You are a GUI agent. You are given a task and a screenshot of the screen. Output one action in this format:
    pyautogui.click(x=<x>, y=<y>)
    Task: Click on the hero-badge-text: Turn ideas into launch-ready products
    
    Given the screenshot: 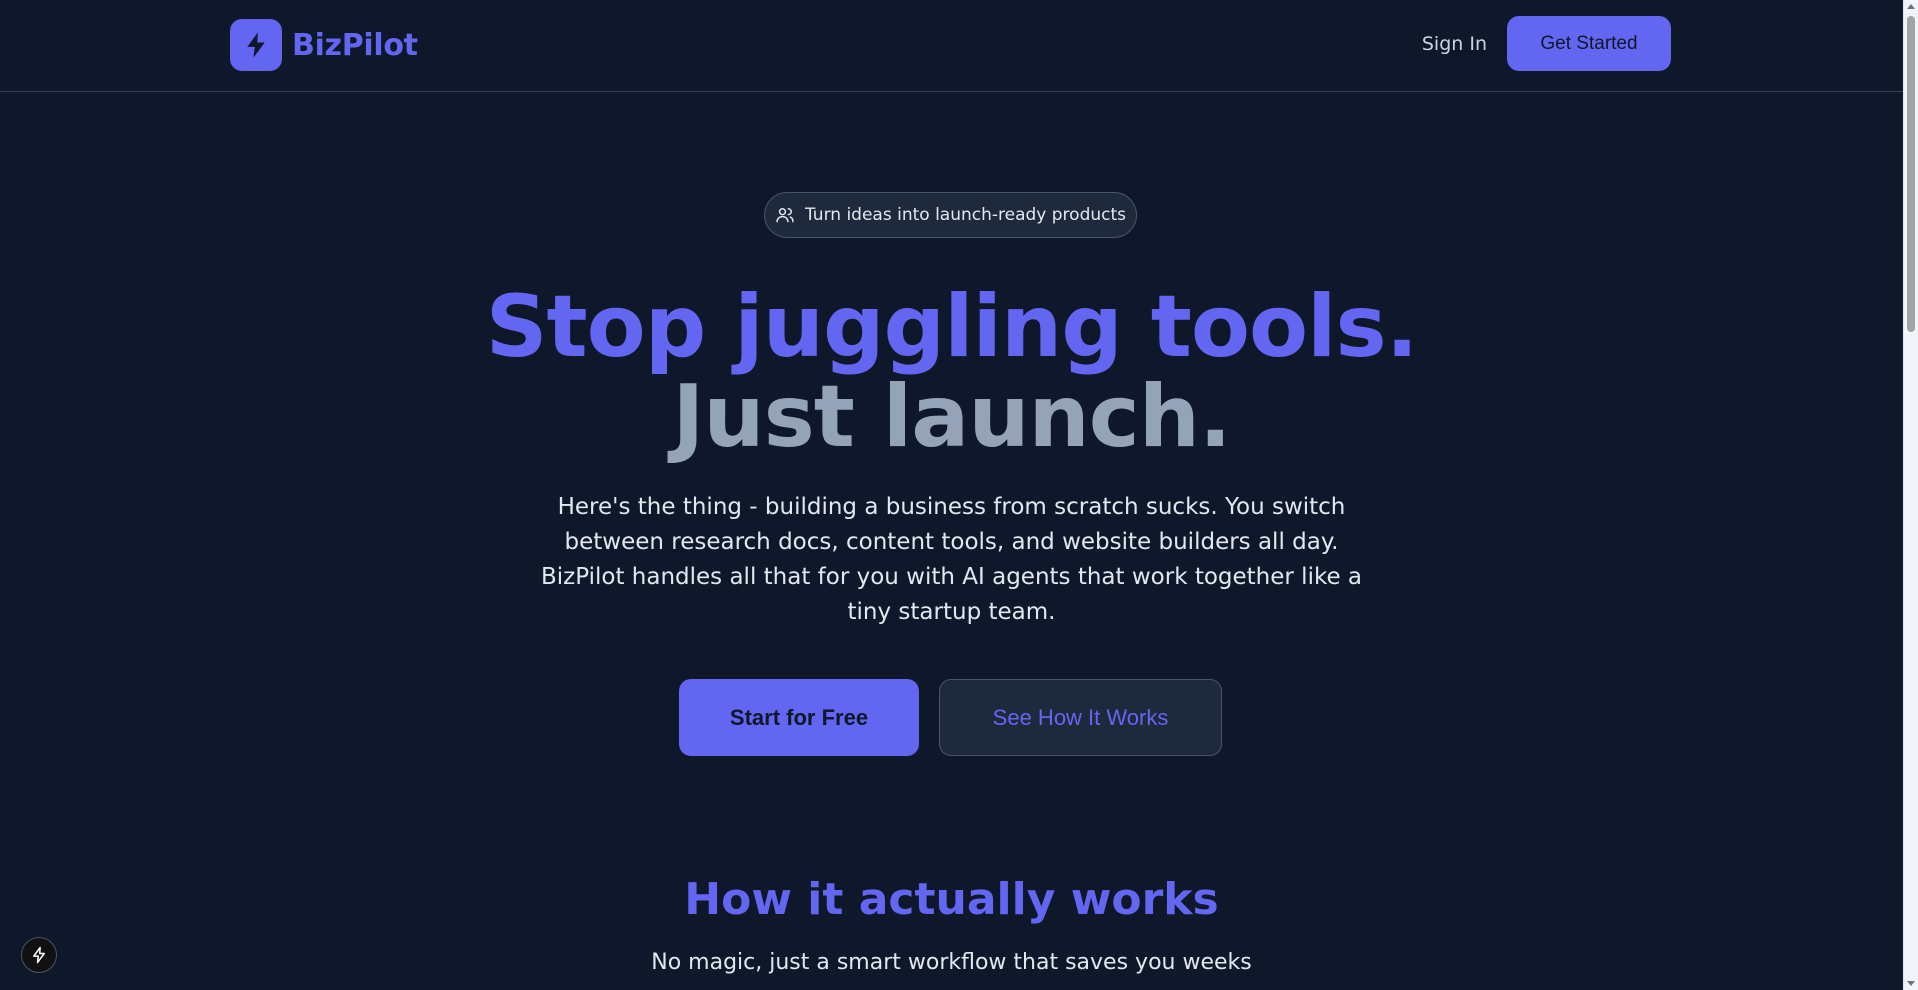 What is the action you would take?
    pyautogui.click(x=965, y=215)
    